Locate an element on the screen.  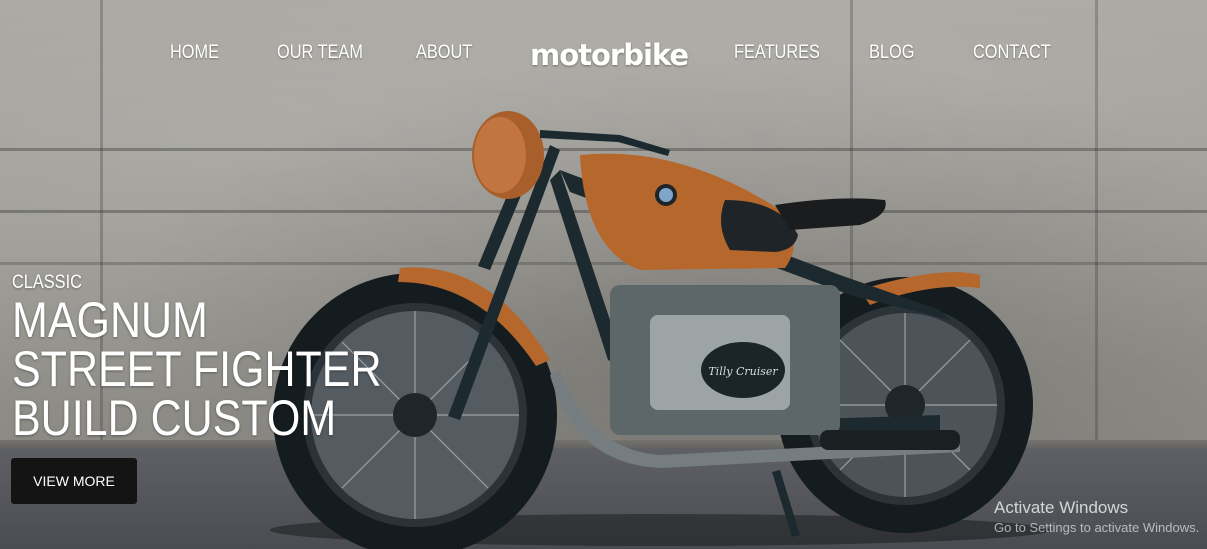
nav-blog: BLOG is located at coordinates (891, 53).